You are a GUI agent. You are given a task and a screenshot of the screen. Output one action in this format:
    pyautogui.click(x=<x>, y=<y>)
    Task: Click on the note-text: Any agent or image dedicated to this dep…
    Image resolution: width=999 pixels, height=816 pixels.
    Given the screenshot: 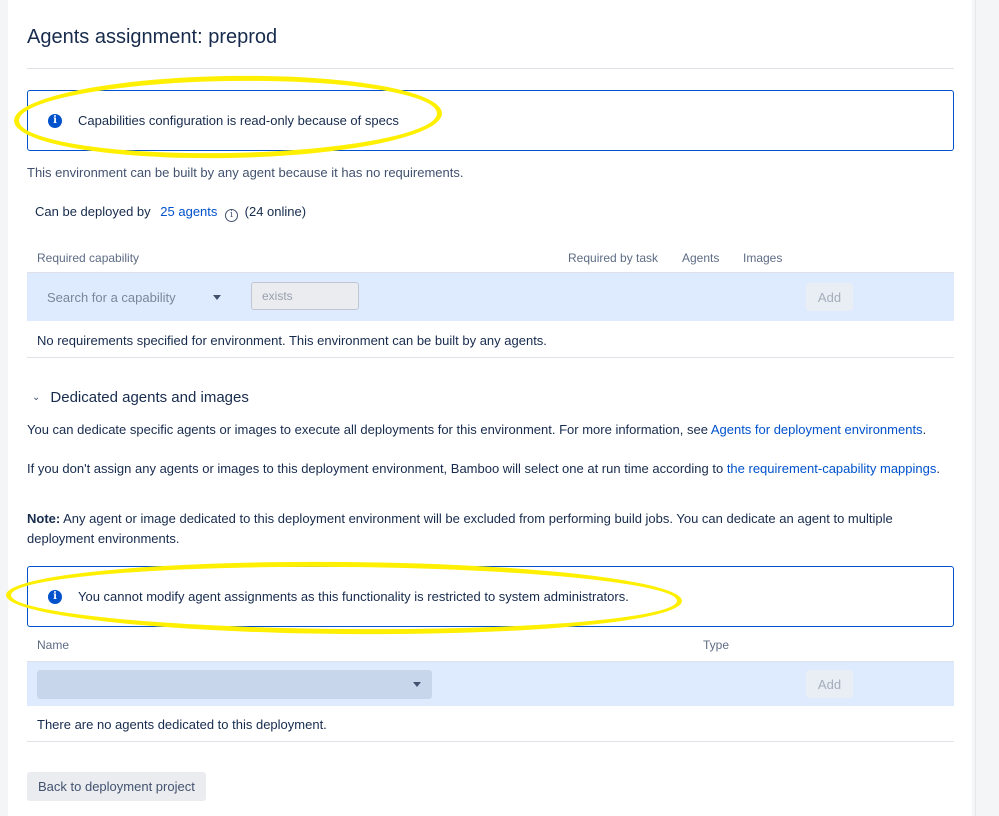 What is the action you would take?
    pyautogui.click(x=460, y=528)
    